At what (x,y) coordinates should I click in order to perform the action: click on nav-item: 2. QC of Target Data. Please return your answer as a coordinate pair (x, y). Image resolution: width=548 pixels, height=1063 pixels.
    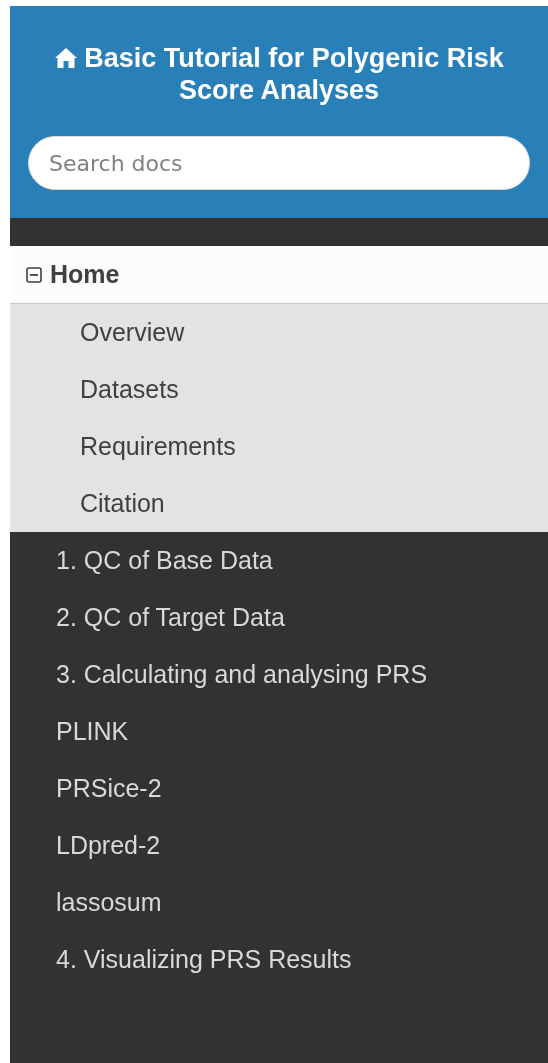
    Looking at the image, I should click on (279, 617).